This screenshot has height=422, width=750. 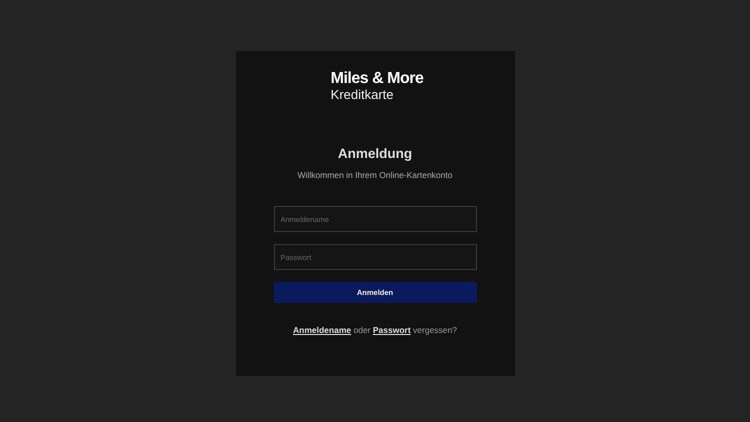 I want to click on forgot-credentials-text: Anmeldename oder Passwort vergessen?, so click(x=375, y=330).